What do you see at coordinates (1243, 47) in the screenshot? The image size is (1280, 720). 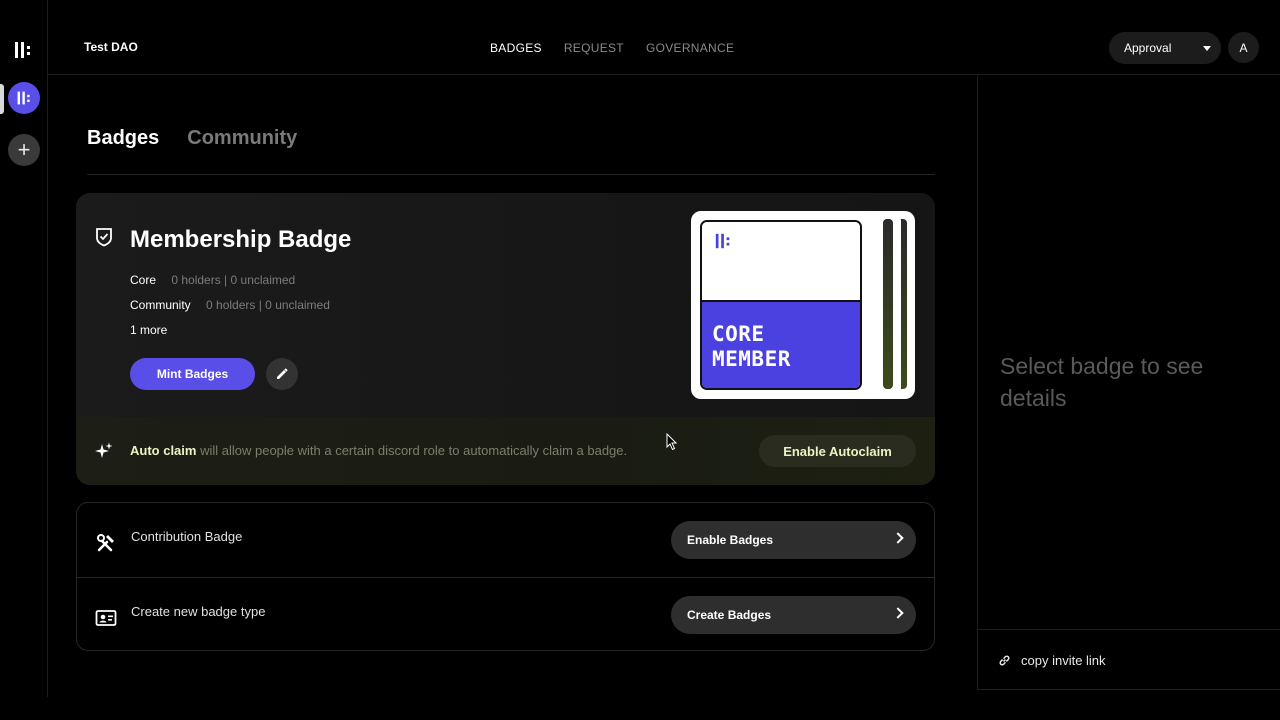 I see `avatar: A` at bounding box center [1243, 47].